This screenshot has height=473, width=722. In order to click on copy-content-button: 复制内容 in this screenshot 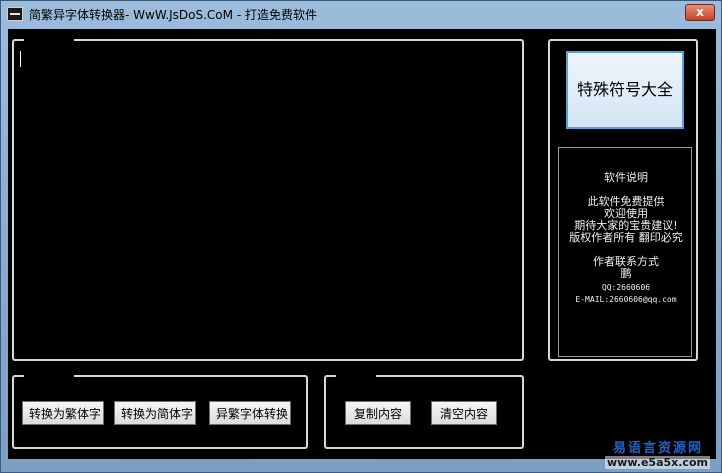, I will do `click(378, 413)`.